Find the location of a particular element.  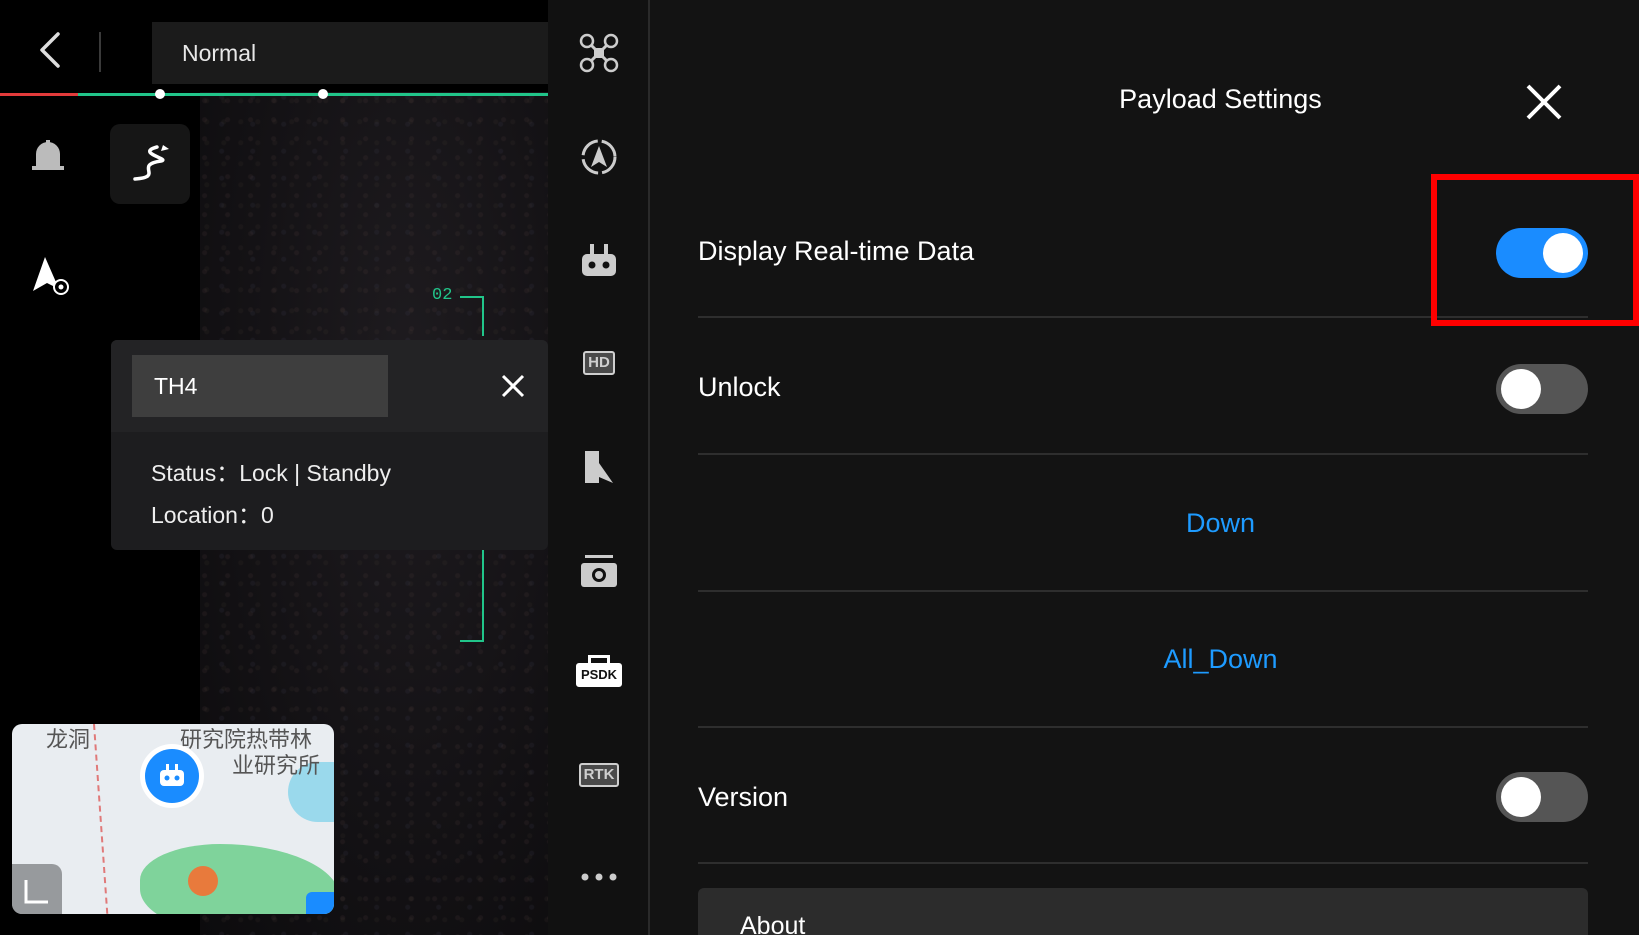

toolbar-hd: HD is located at coordinates (599, 363).